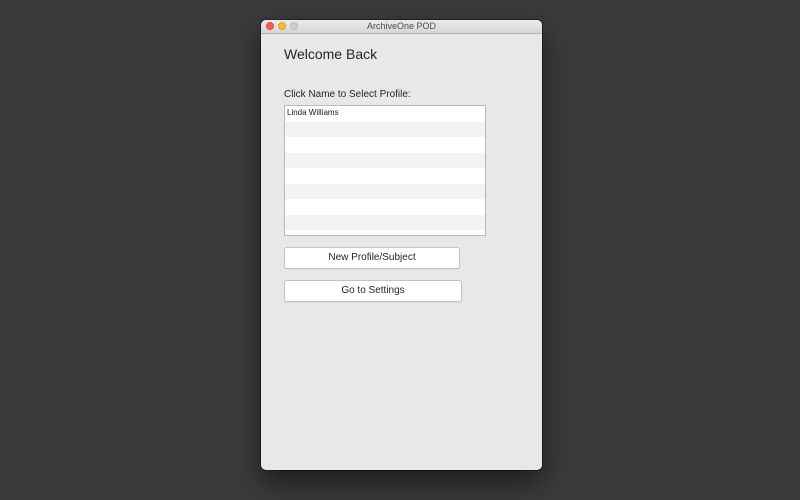 The width and height of the screenshot is (800, 500). I want to click on profile-list: Linda Williams, so click(385, 170).